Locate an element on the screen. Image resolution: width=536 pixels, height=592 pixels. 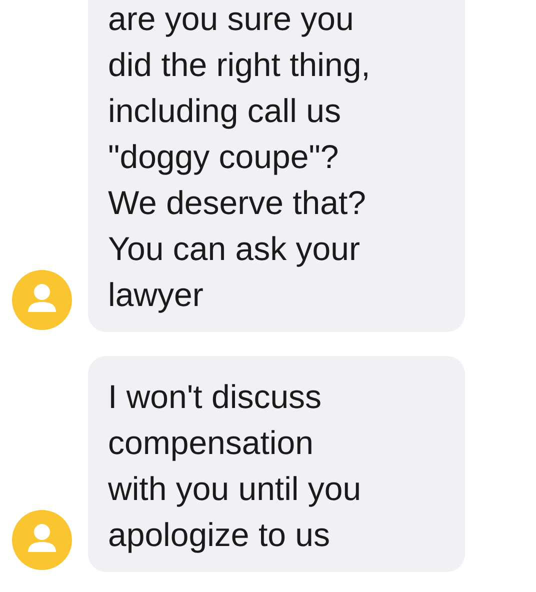
message-text: did the right thing, is located at coordinates (240, 65).